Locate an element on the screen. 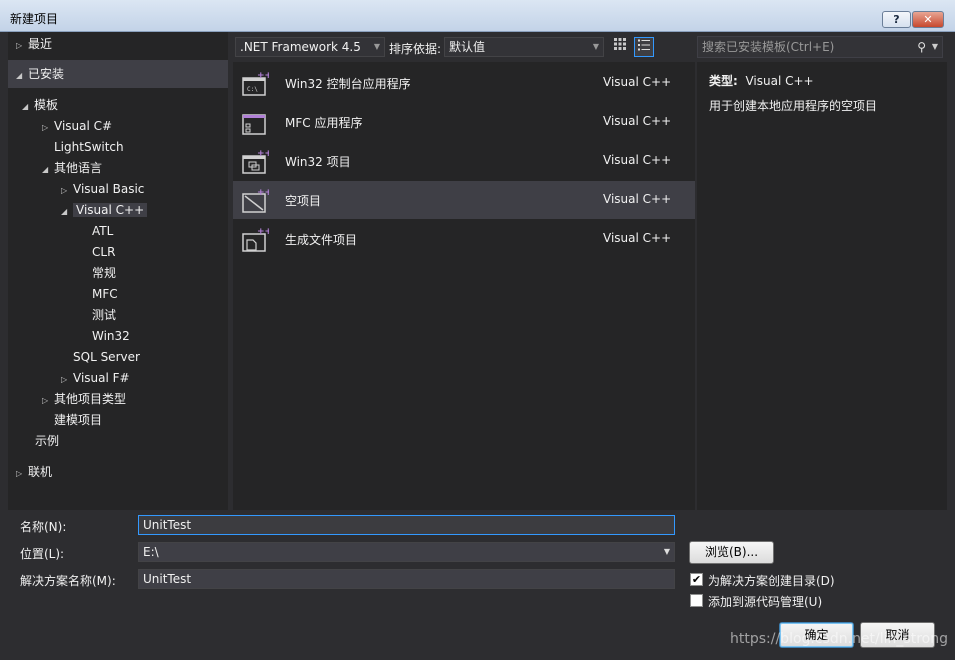 Image resolution: width=955 pixels, height=660 pixels. tree-item-visual-csharp: ▷ Visual C# is located at coordinates (77, 126).